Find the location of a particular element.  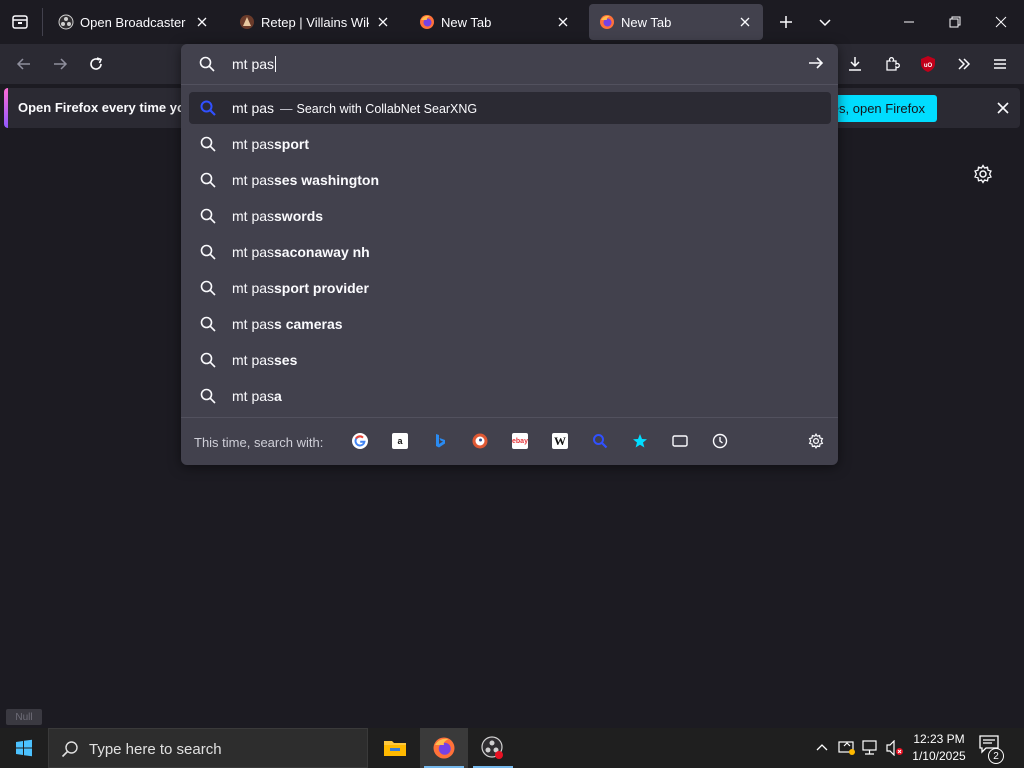

overflow-menu-button is located at coordinates (964, 64).